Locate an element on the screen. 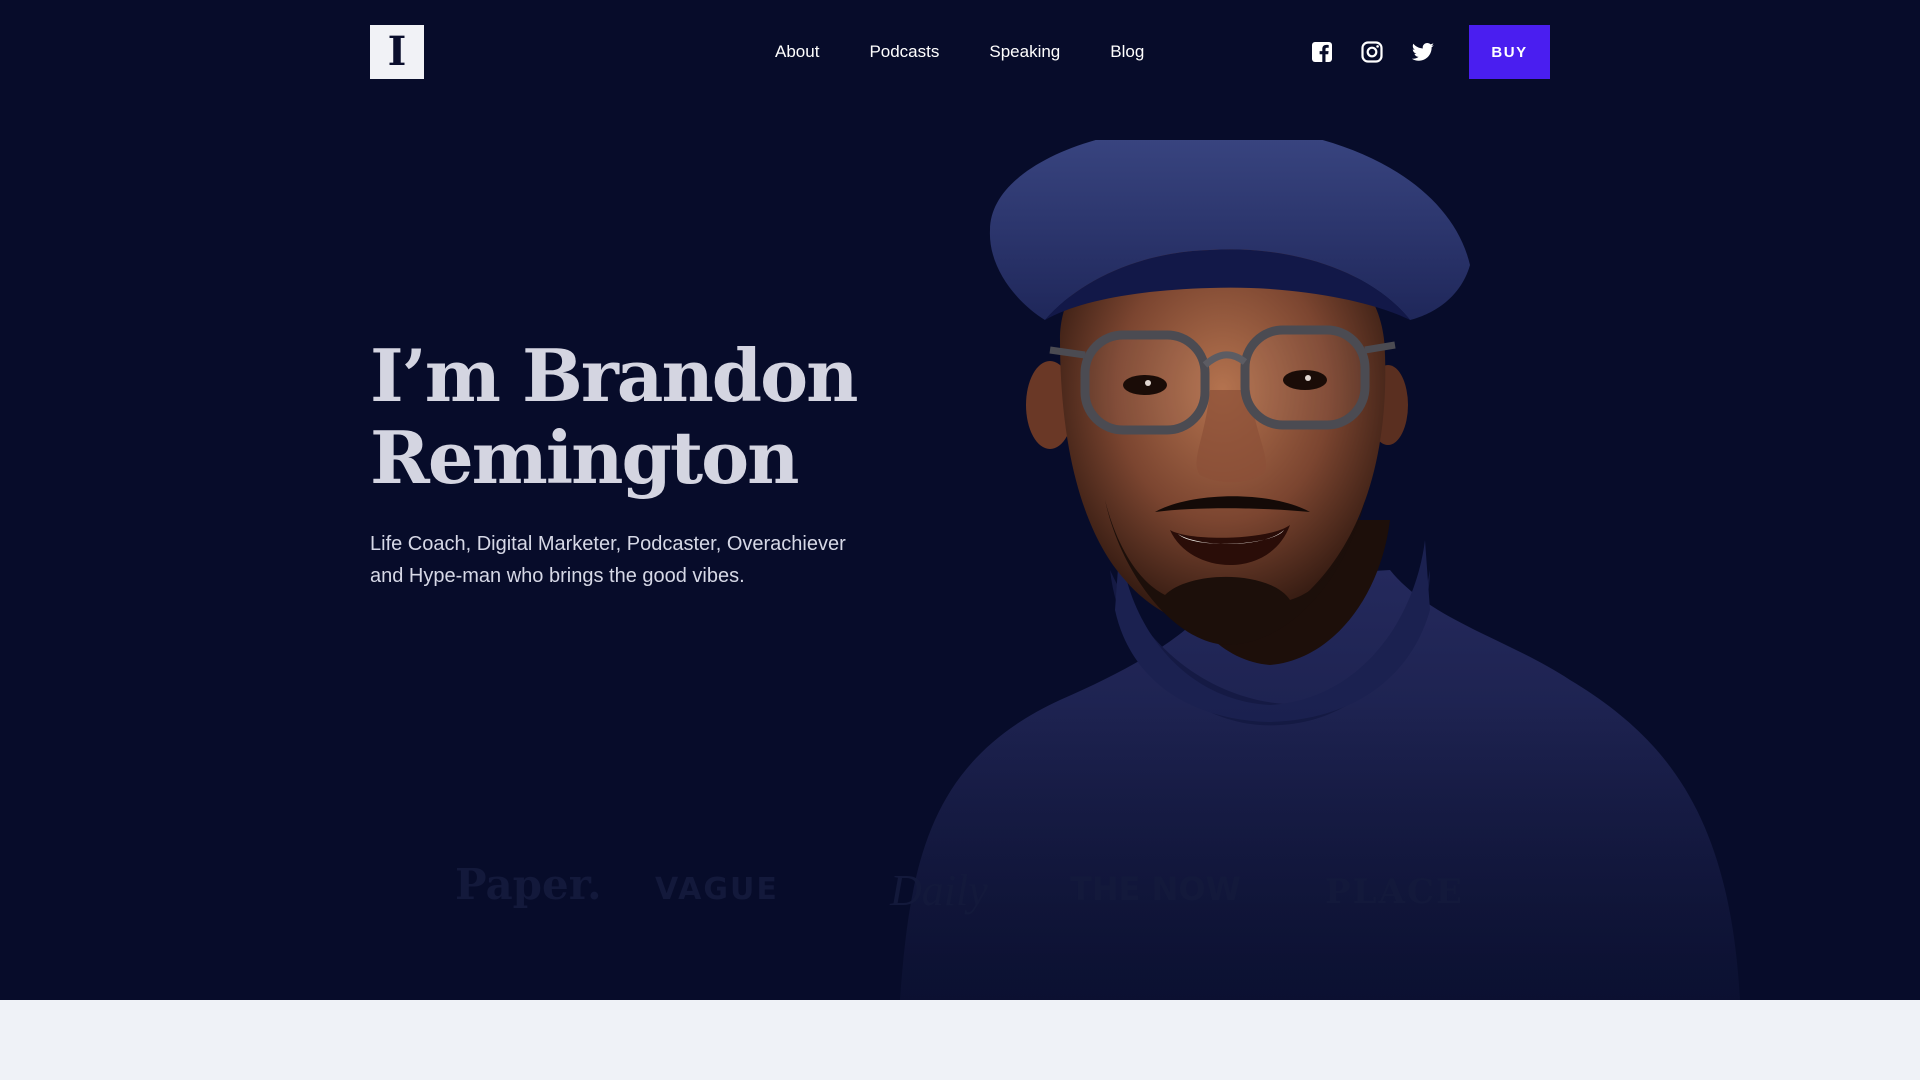 This screenshot has width=1920, height=1080. press-logo-paper: Paper. is located at coordinates (528, 884).